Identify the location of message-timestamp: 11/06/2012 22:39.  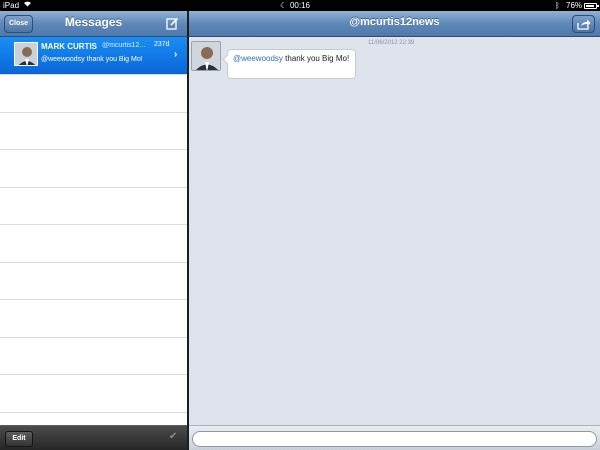
(391, 43).